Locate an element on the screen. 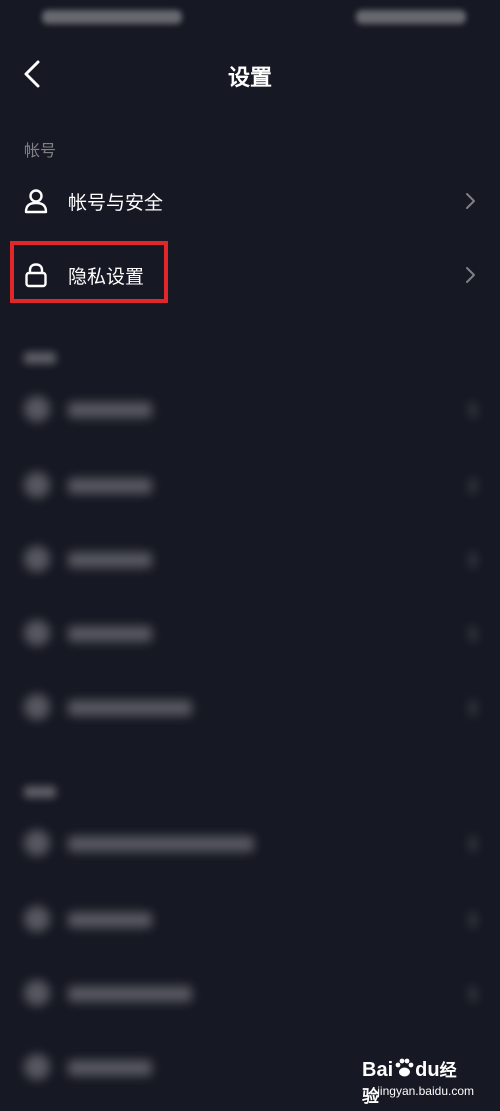  person-icon is located at coordinates (36, 201).